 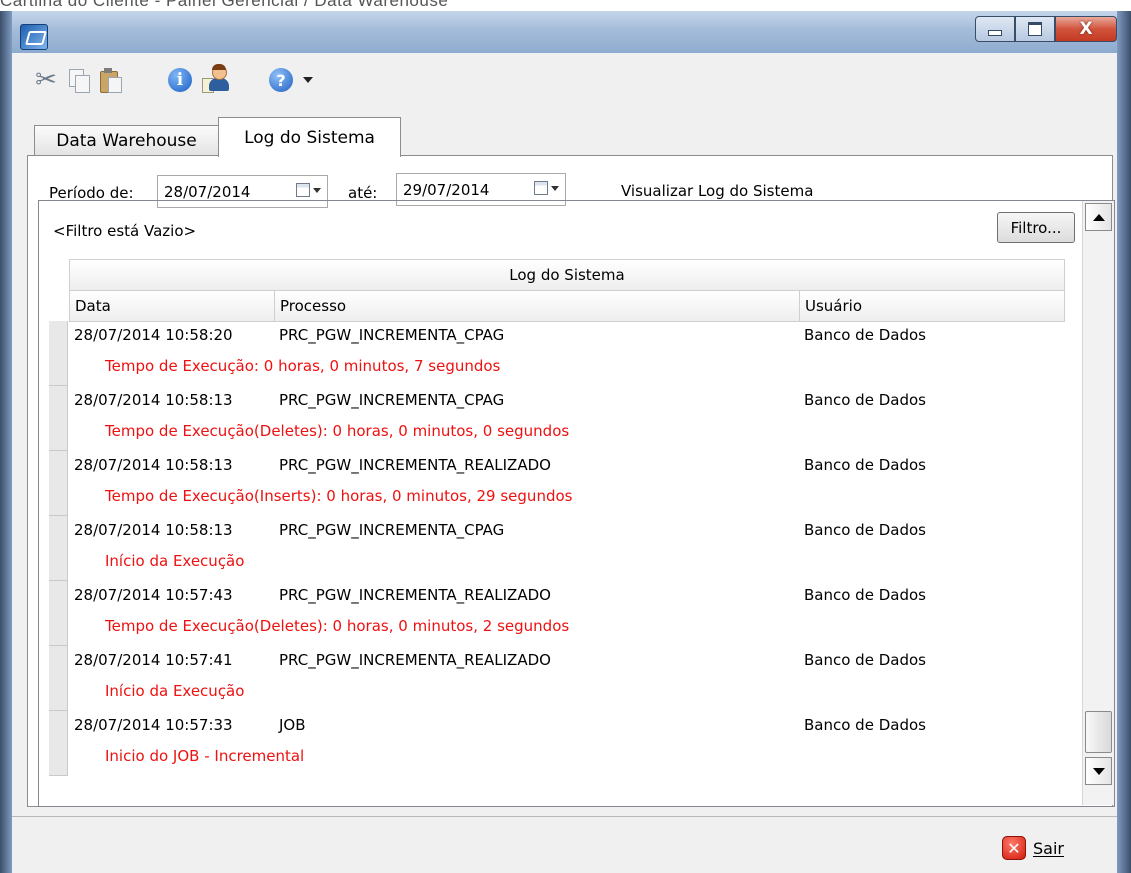 I want to click on window-maximize-icon, so click(x=1035, y=29).